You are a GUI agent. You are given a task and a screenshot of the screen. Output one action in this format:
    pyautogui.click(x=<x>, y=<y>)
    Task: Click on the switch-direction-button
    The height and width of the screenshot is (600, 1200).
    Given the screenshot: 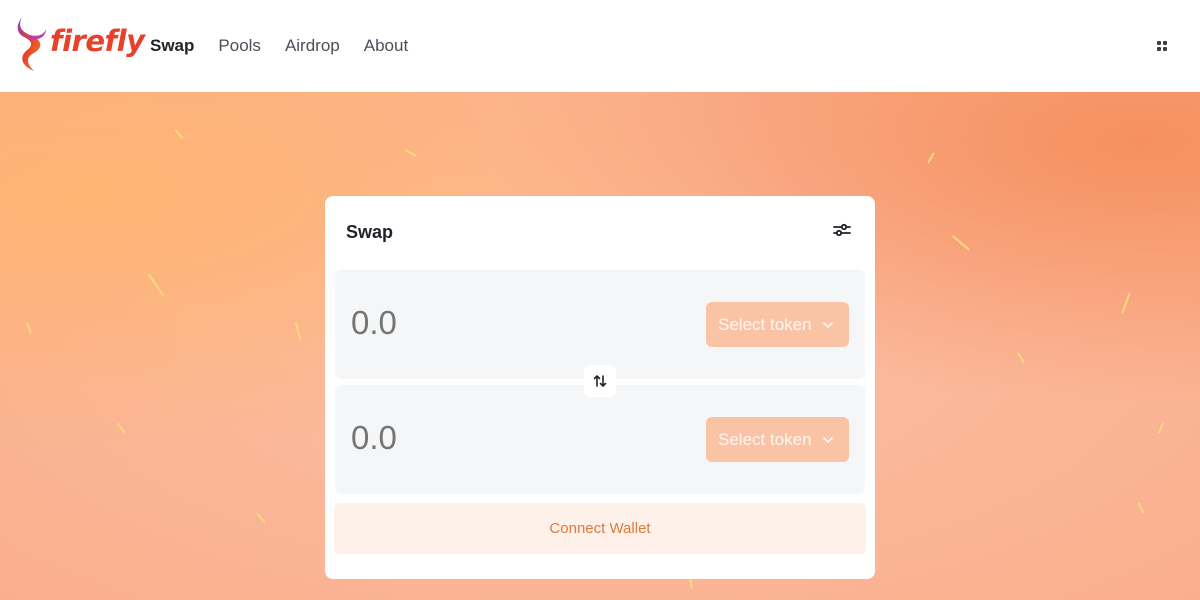 What is the action you would take?
    pyautogui.click(x=600, y=381)
    